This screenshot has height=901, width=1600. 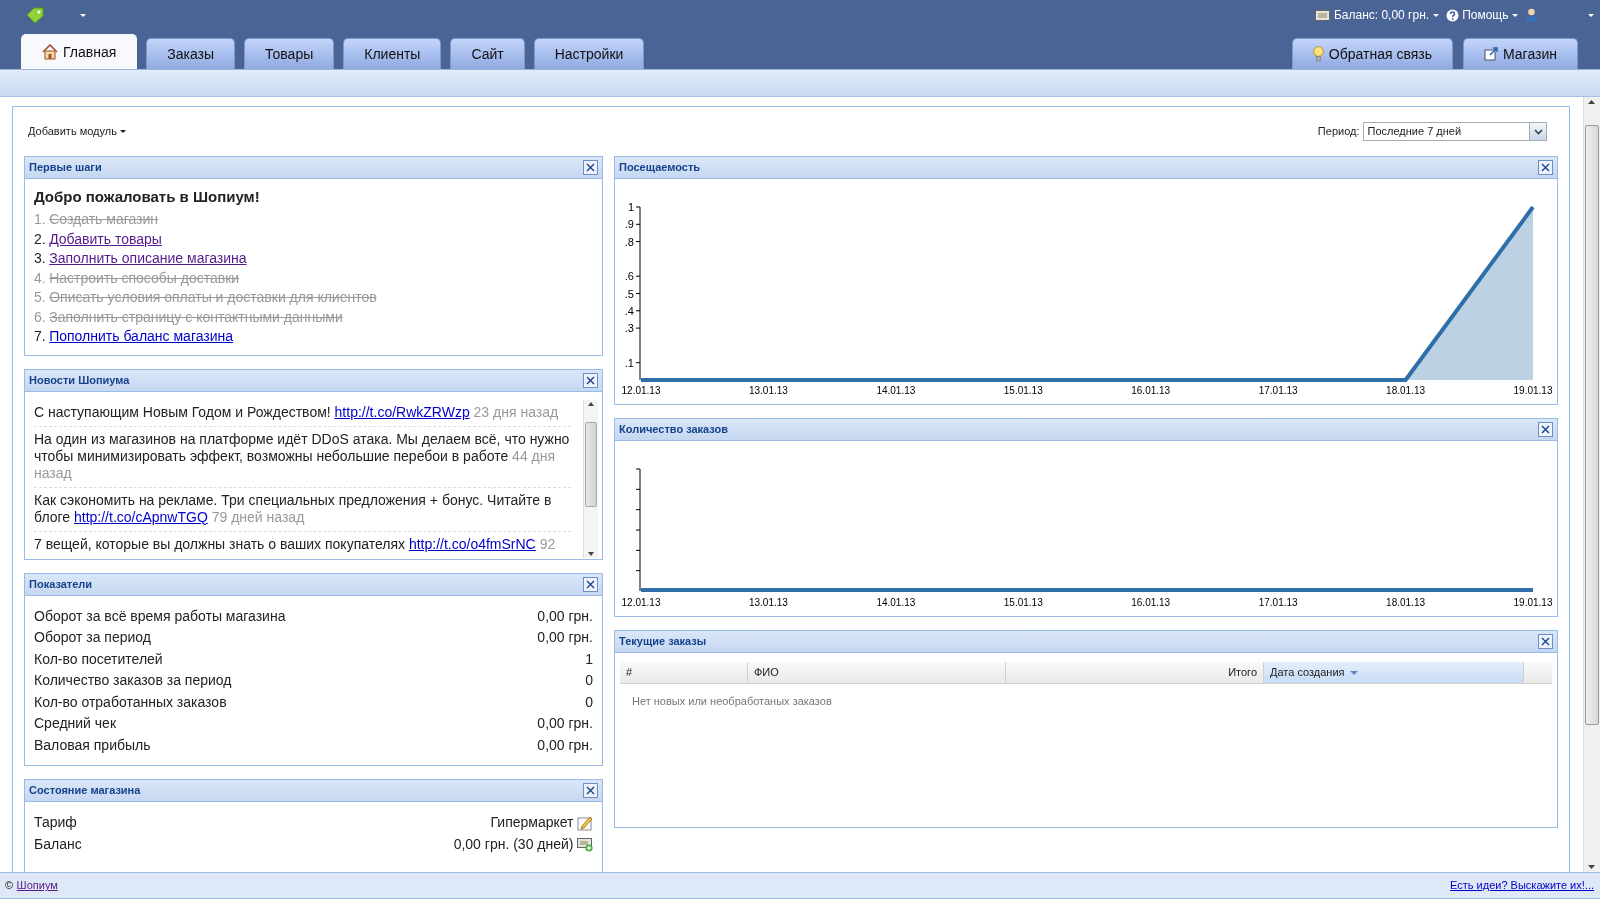 What do you see at coordinates (1151, 602) in the screenshot?
I see `date-label: 16.01.13` at bounding box center [1151, 602].